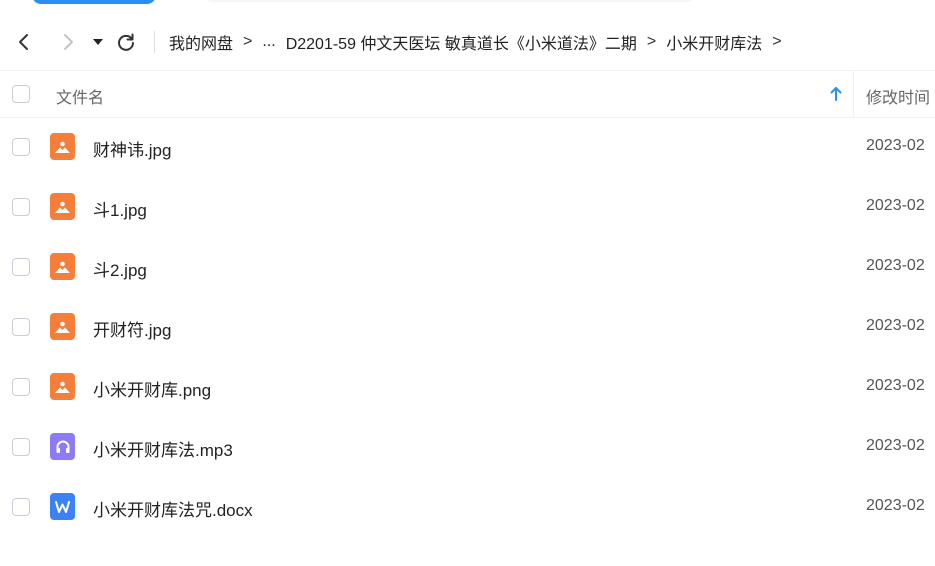 This screenshot has width=935, height=566. What do you see at coordinates (173, 508) in the screenshot?
I see `file-name: 小米开财库法咒.docx` at bounding box center [173, 508].